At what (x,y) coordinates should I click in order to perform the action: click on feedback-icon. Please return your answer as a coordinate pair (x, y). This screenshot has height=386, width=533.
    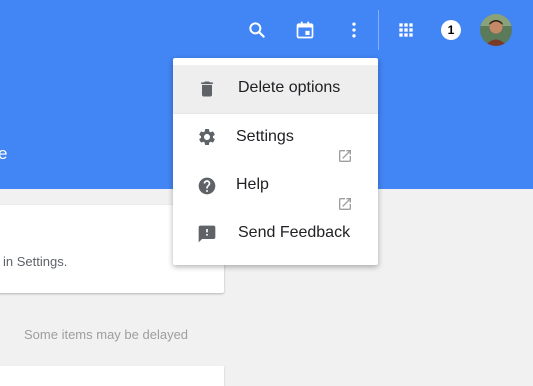
    Looking at the image, I should click on (207, 234).